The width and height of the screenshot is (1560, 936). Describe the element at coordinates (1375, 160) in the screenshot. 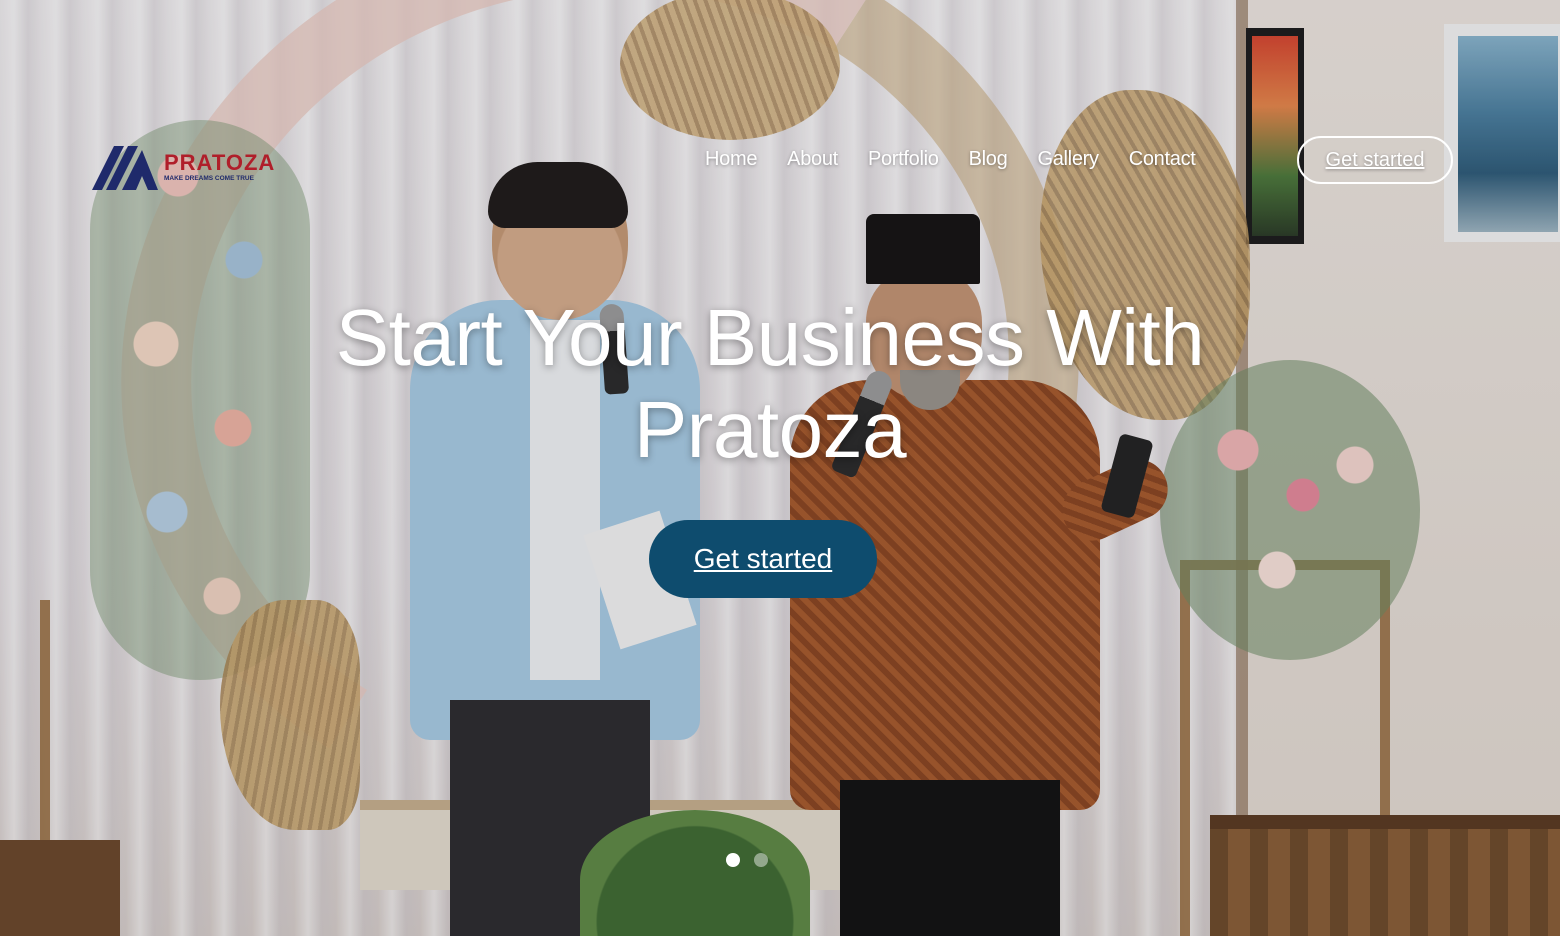

I see `header-get-started-button: Get started` at that location.